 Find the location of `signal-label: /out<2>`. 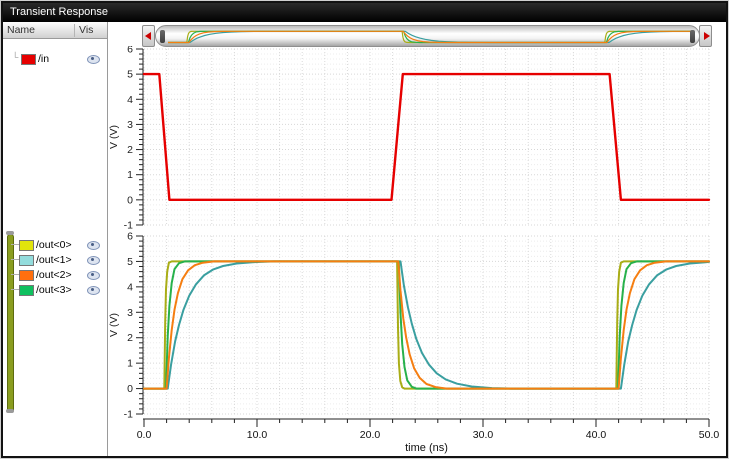

signal-label: /out<2> is located at coordinates (54, 275).